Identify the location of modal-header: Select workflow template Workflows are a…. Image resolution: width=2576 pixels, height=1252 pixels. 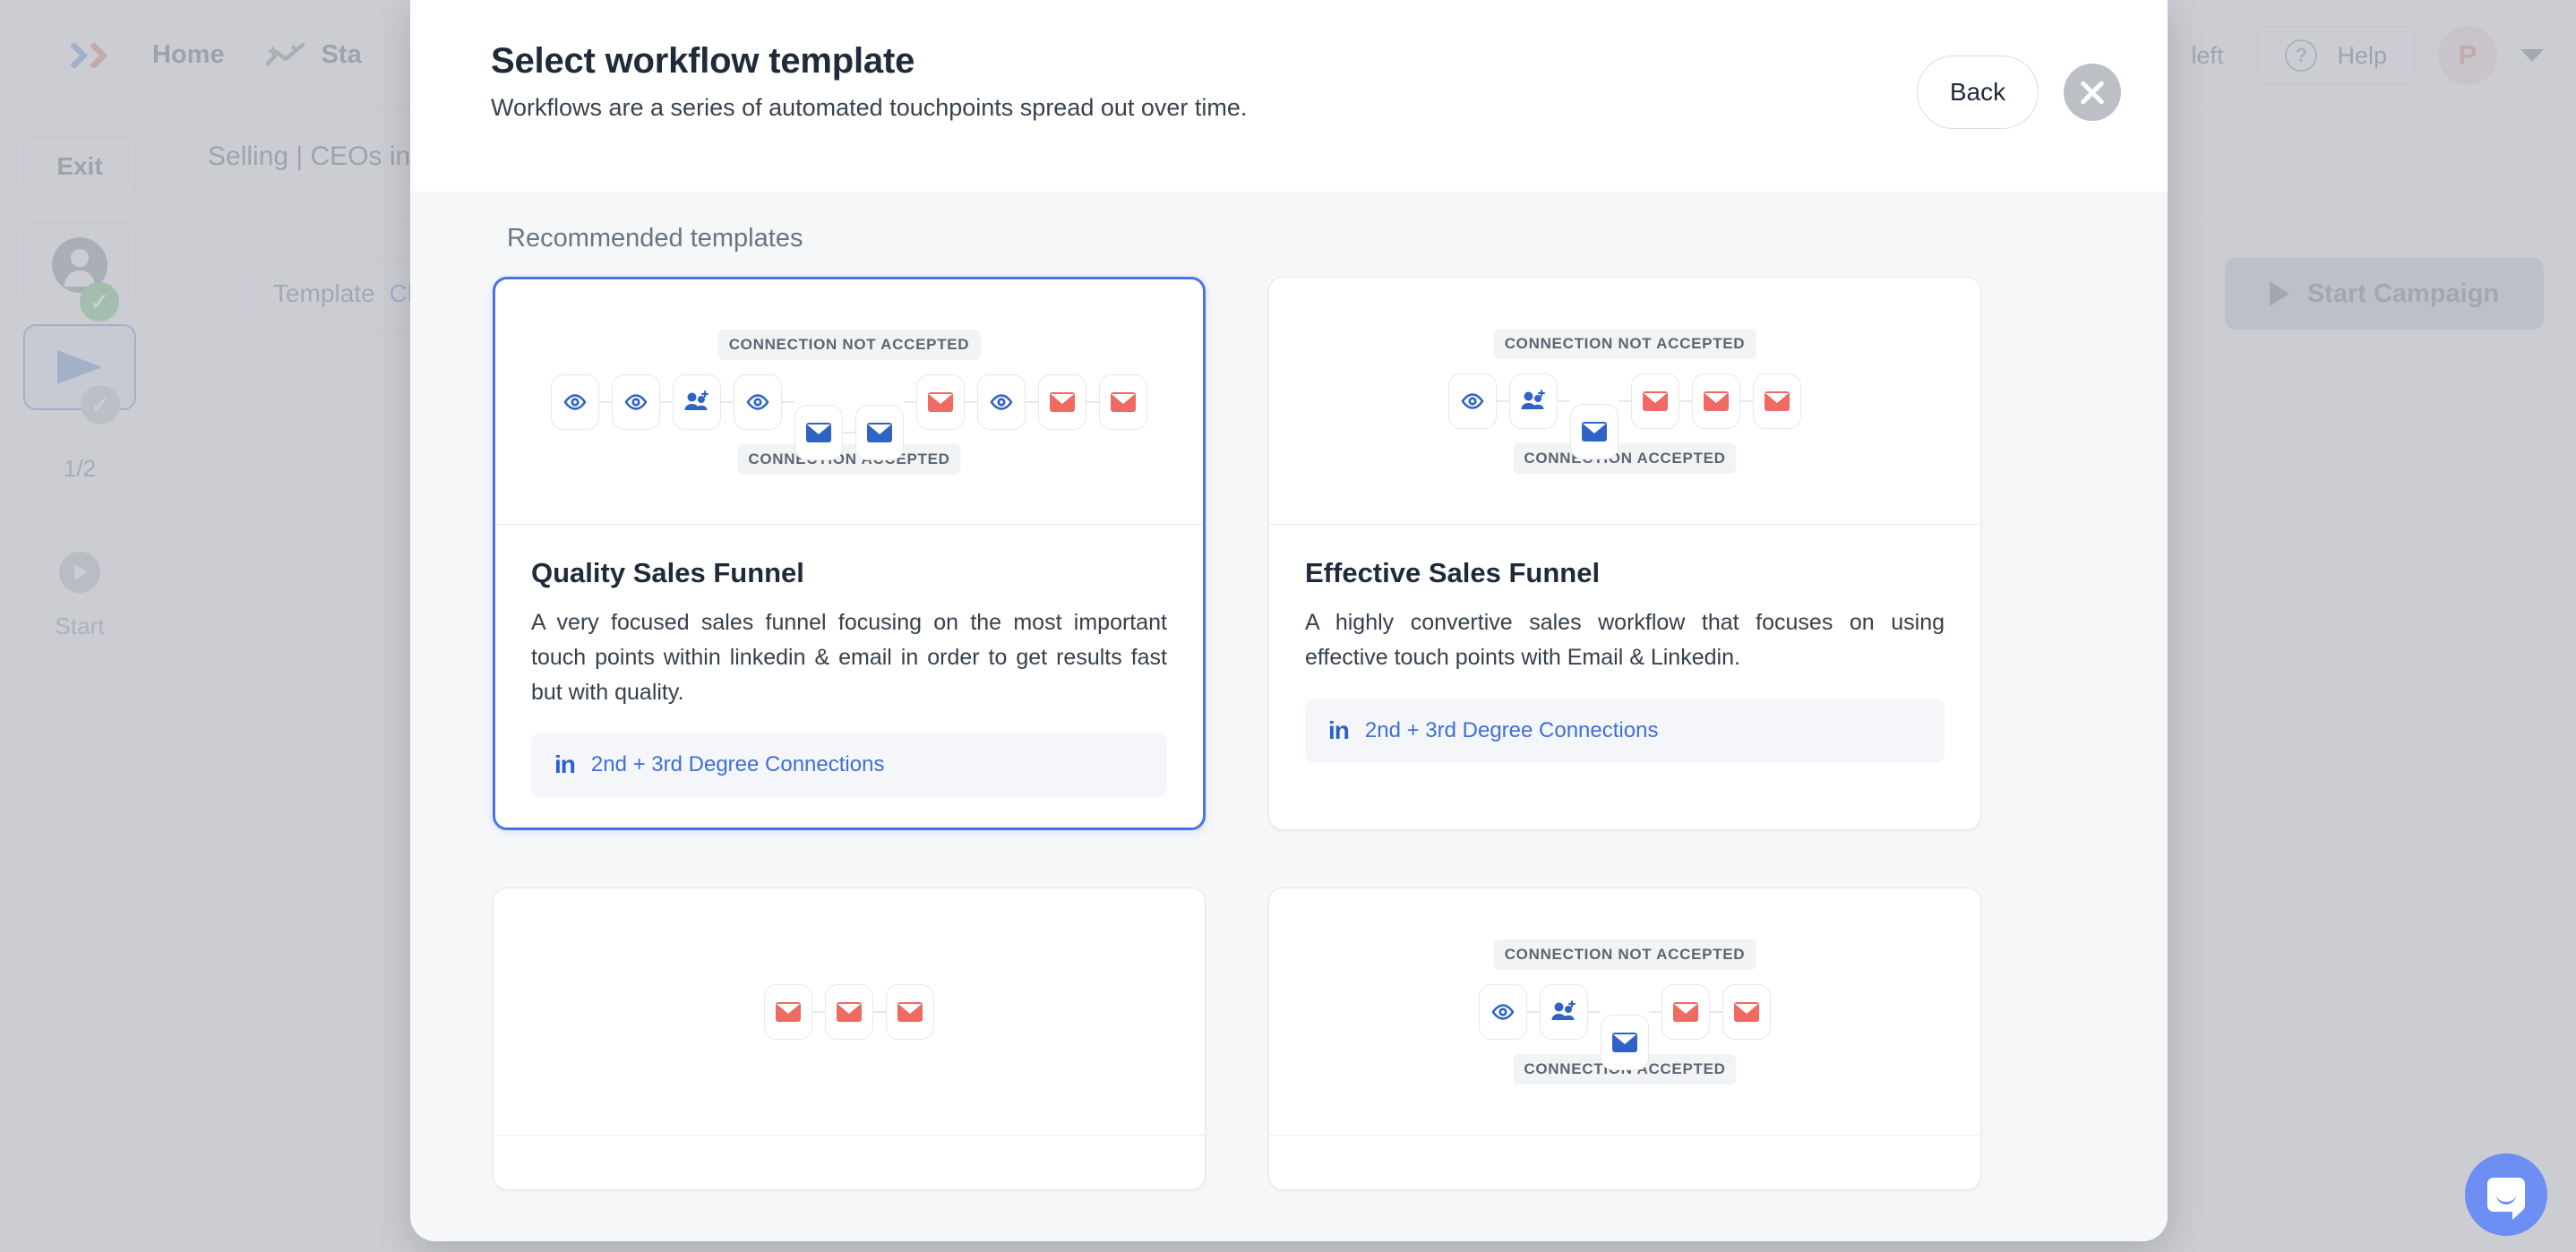
(1289, 96).